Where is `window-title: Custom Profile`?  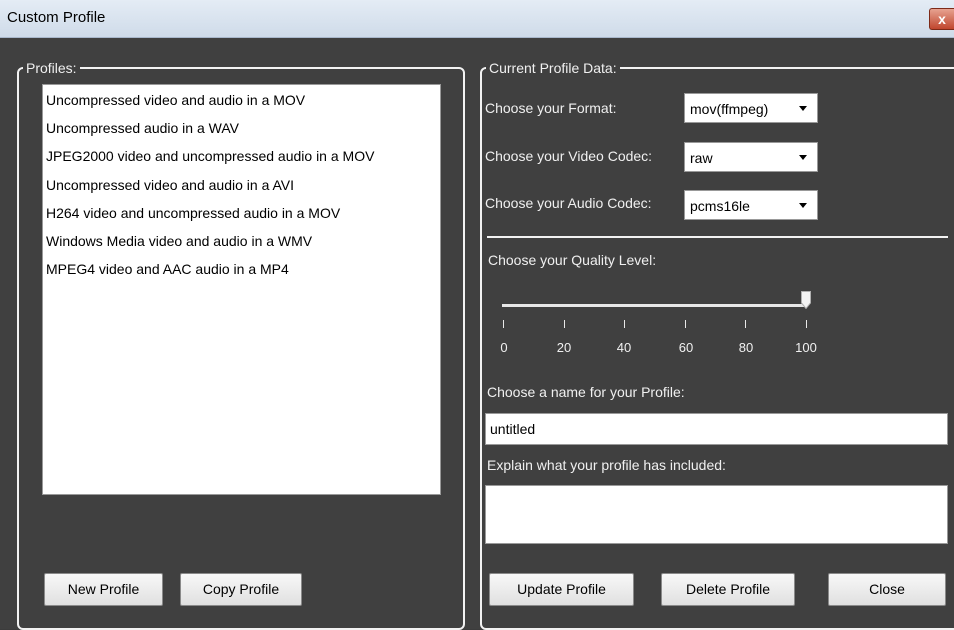
window-title: Custom Profile is located at coordinates (56, 17).